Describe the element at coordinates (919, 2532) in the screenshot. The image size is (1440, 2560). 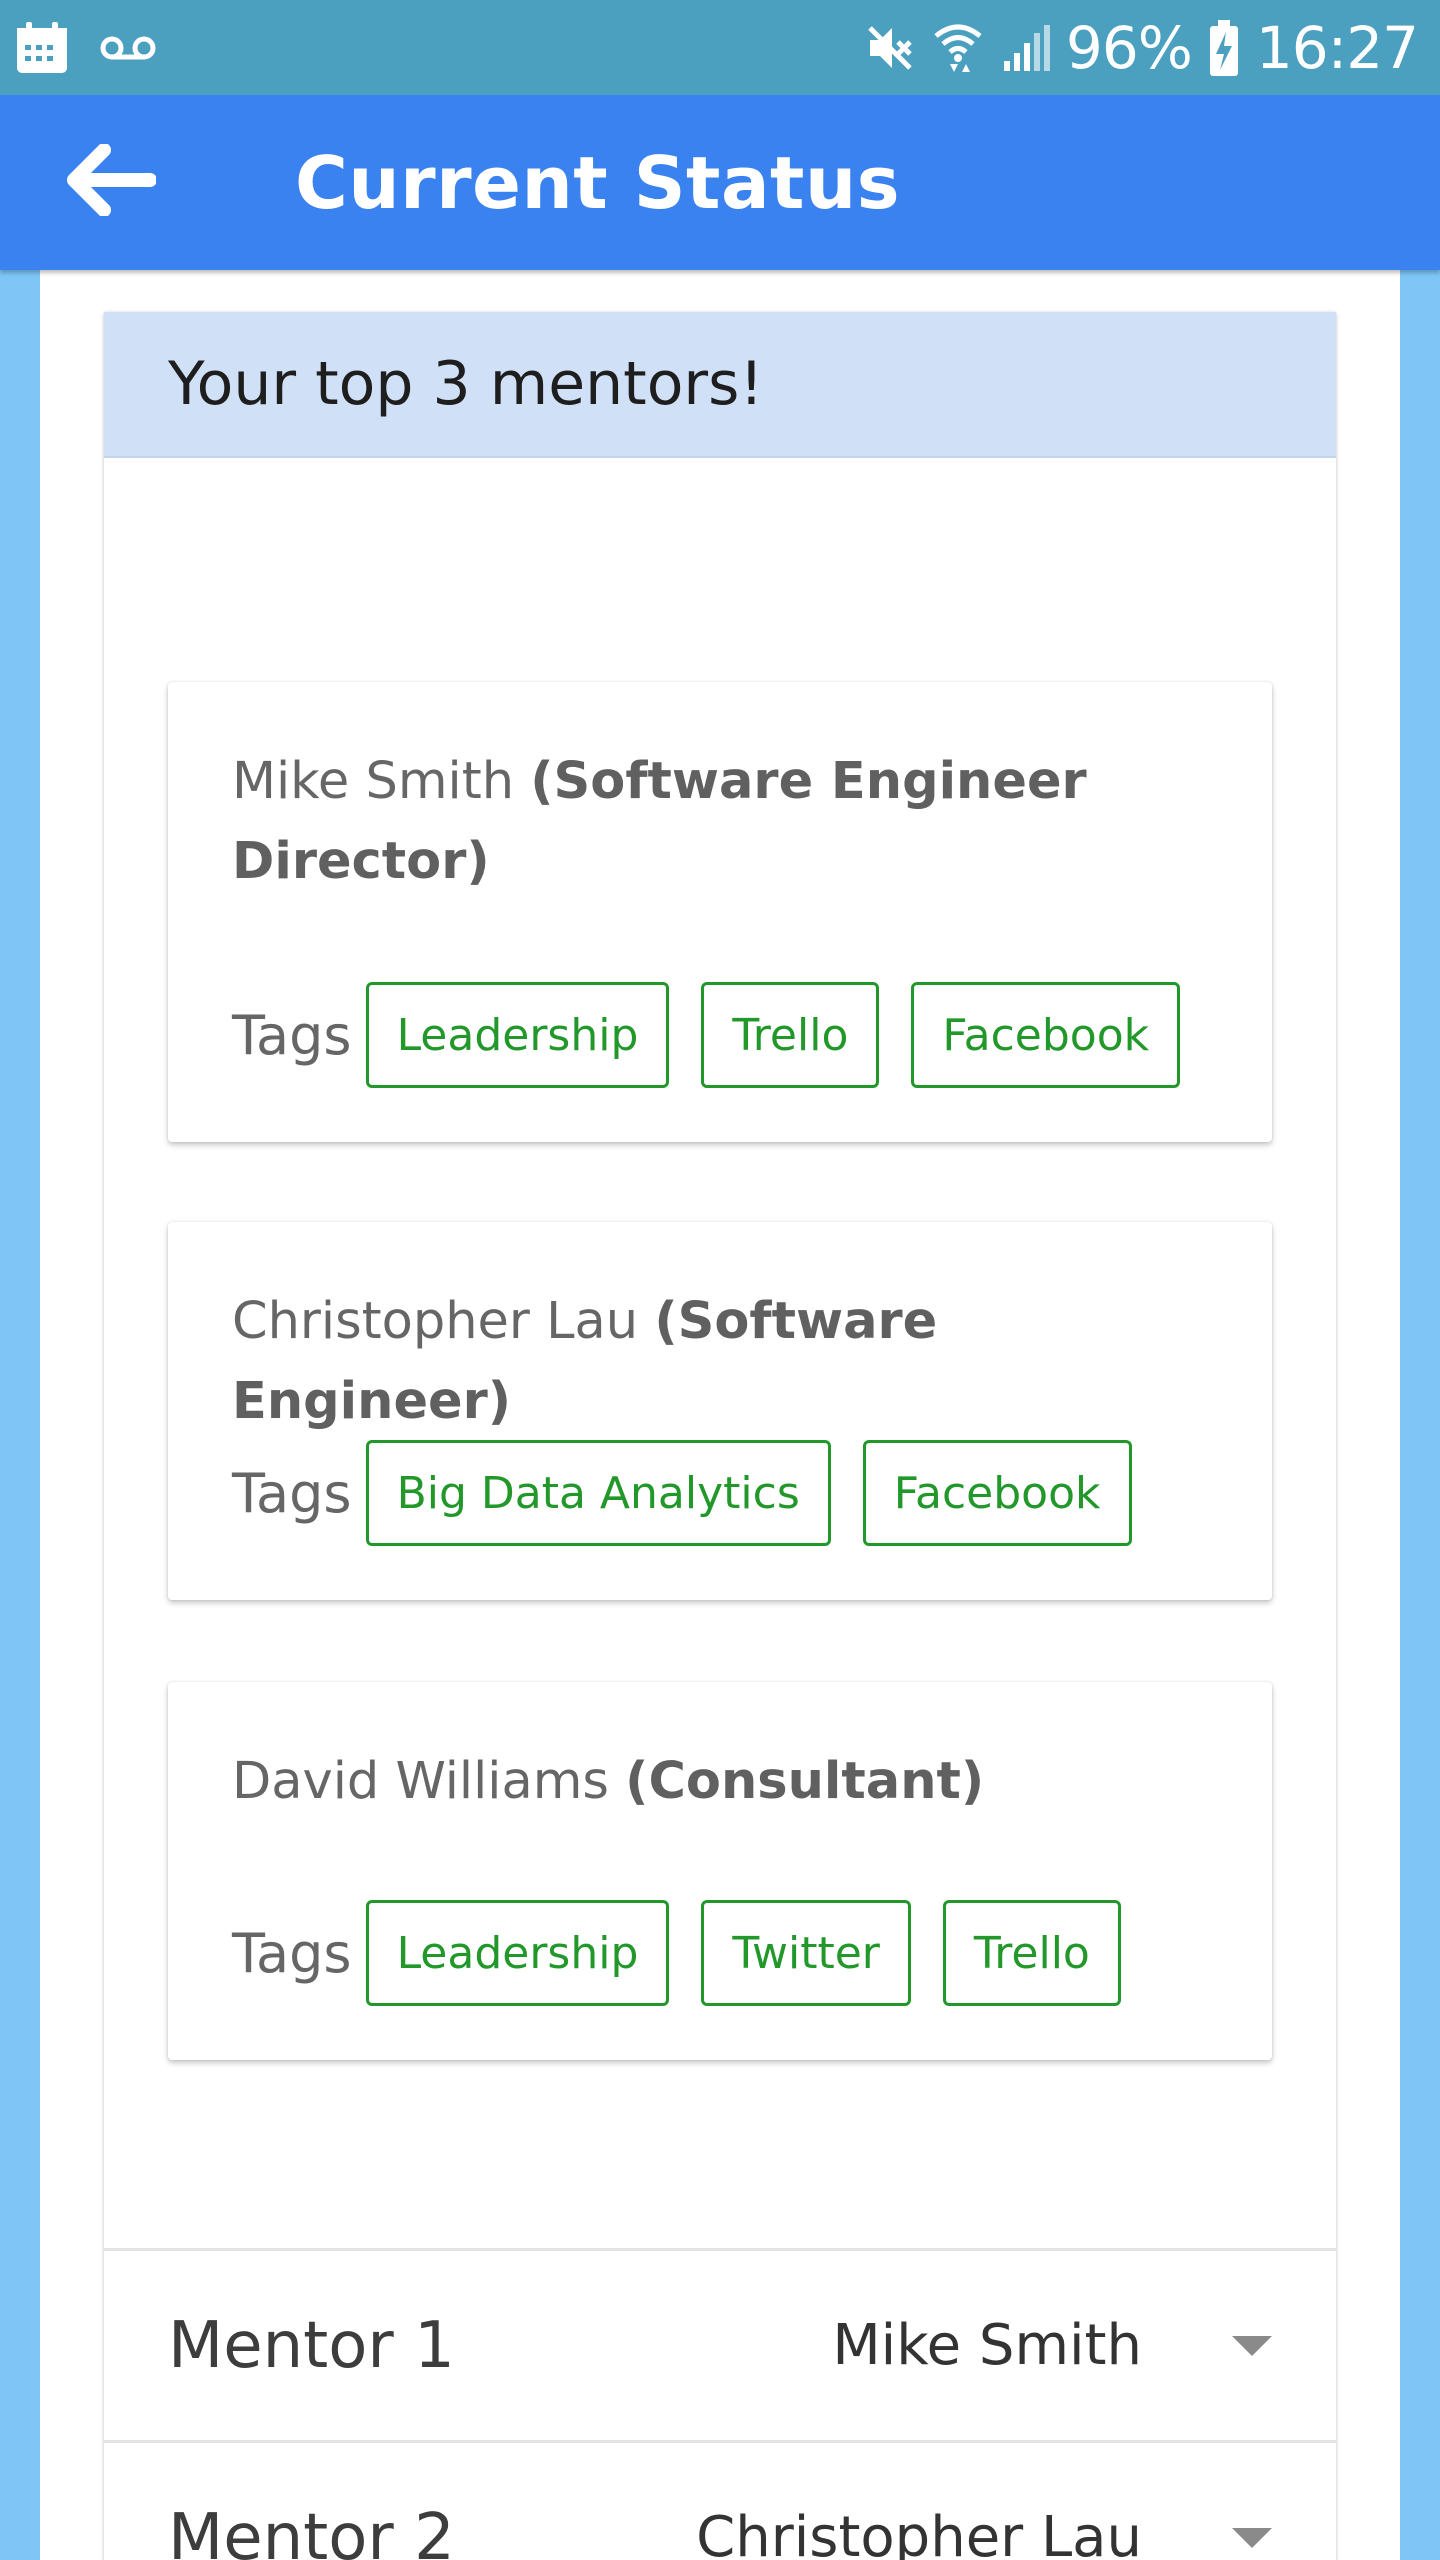
I see `mentor-2-selected-value: Christopher Lau` at that location.